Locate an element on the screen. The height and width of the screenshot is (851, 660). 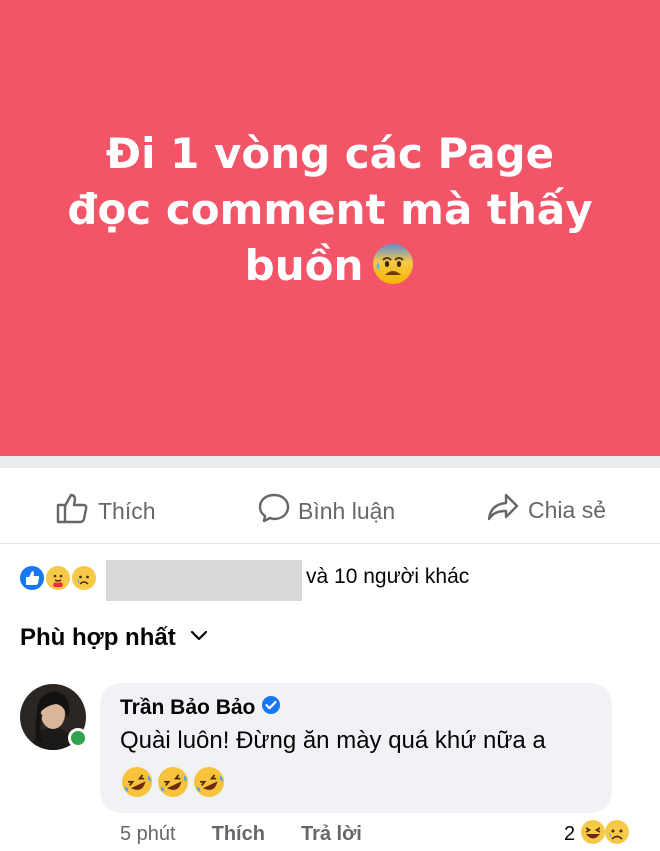
commenter-avatar is located at coordinates (54, 718).